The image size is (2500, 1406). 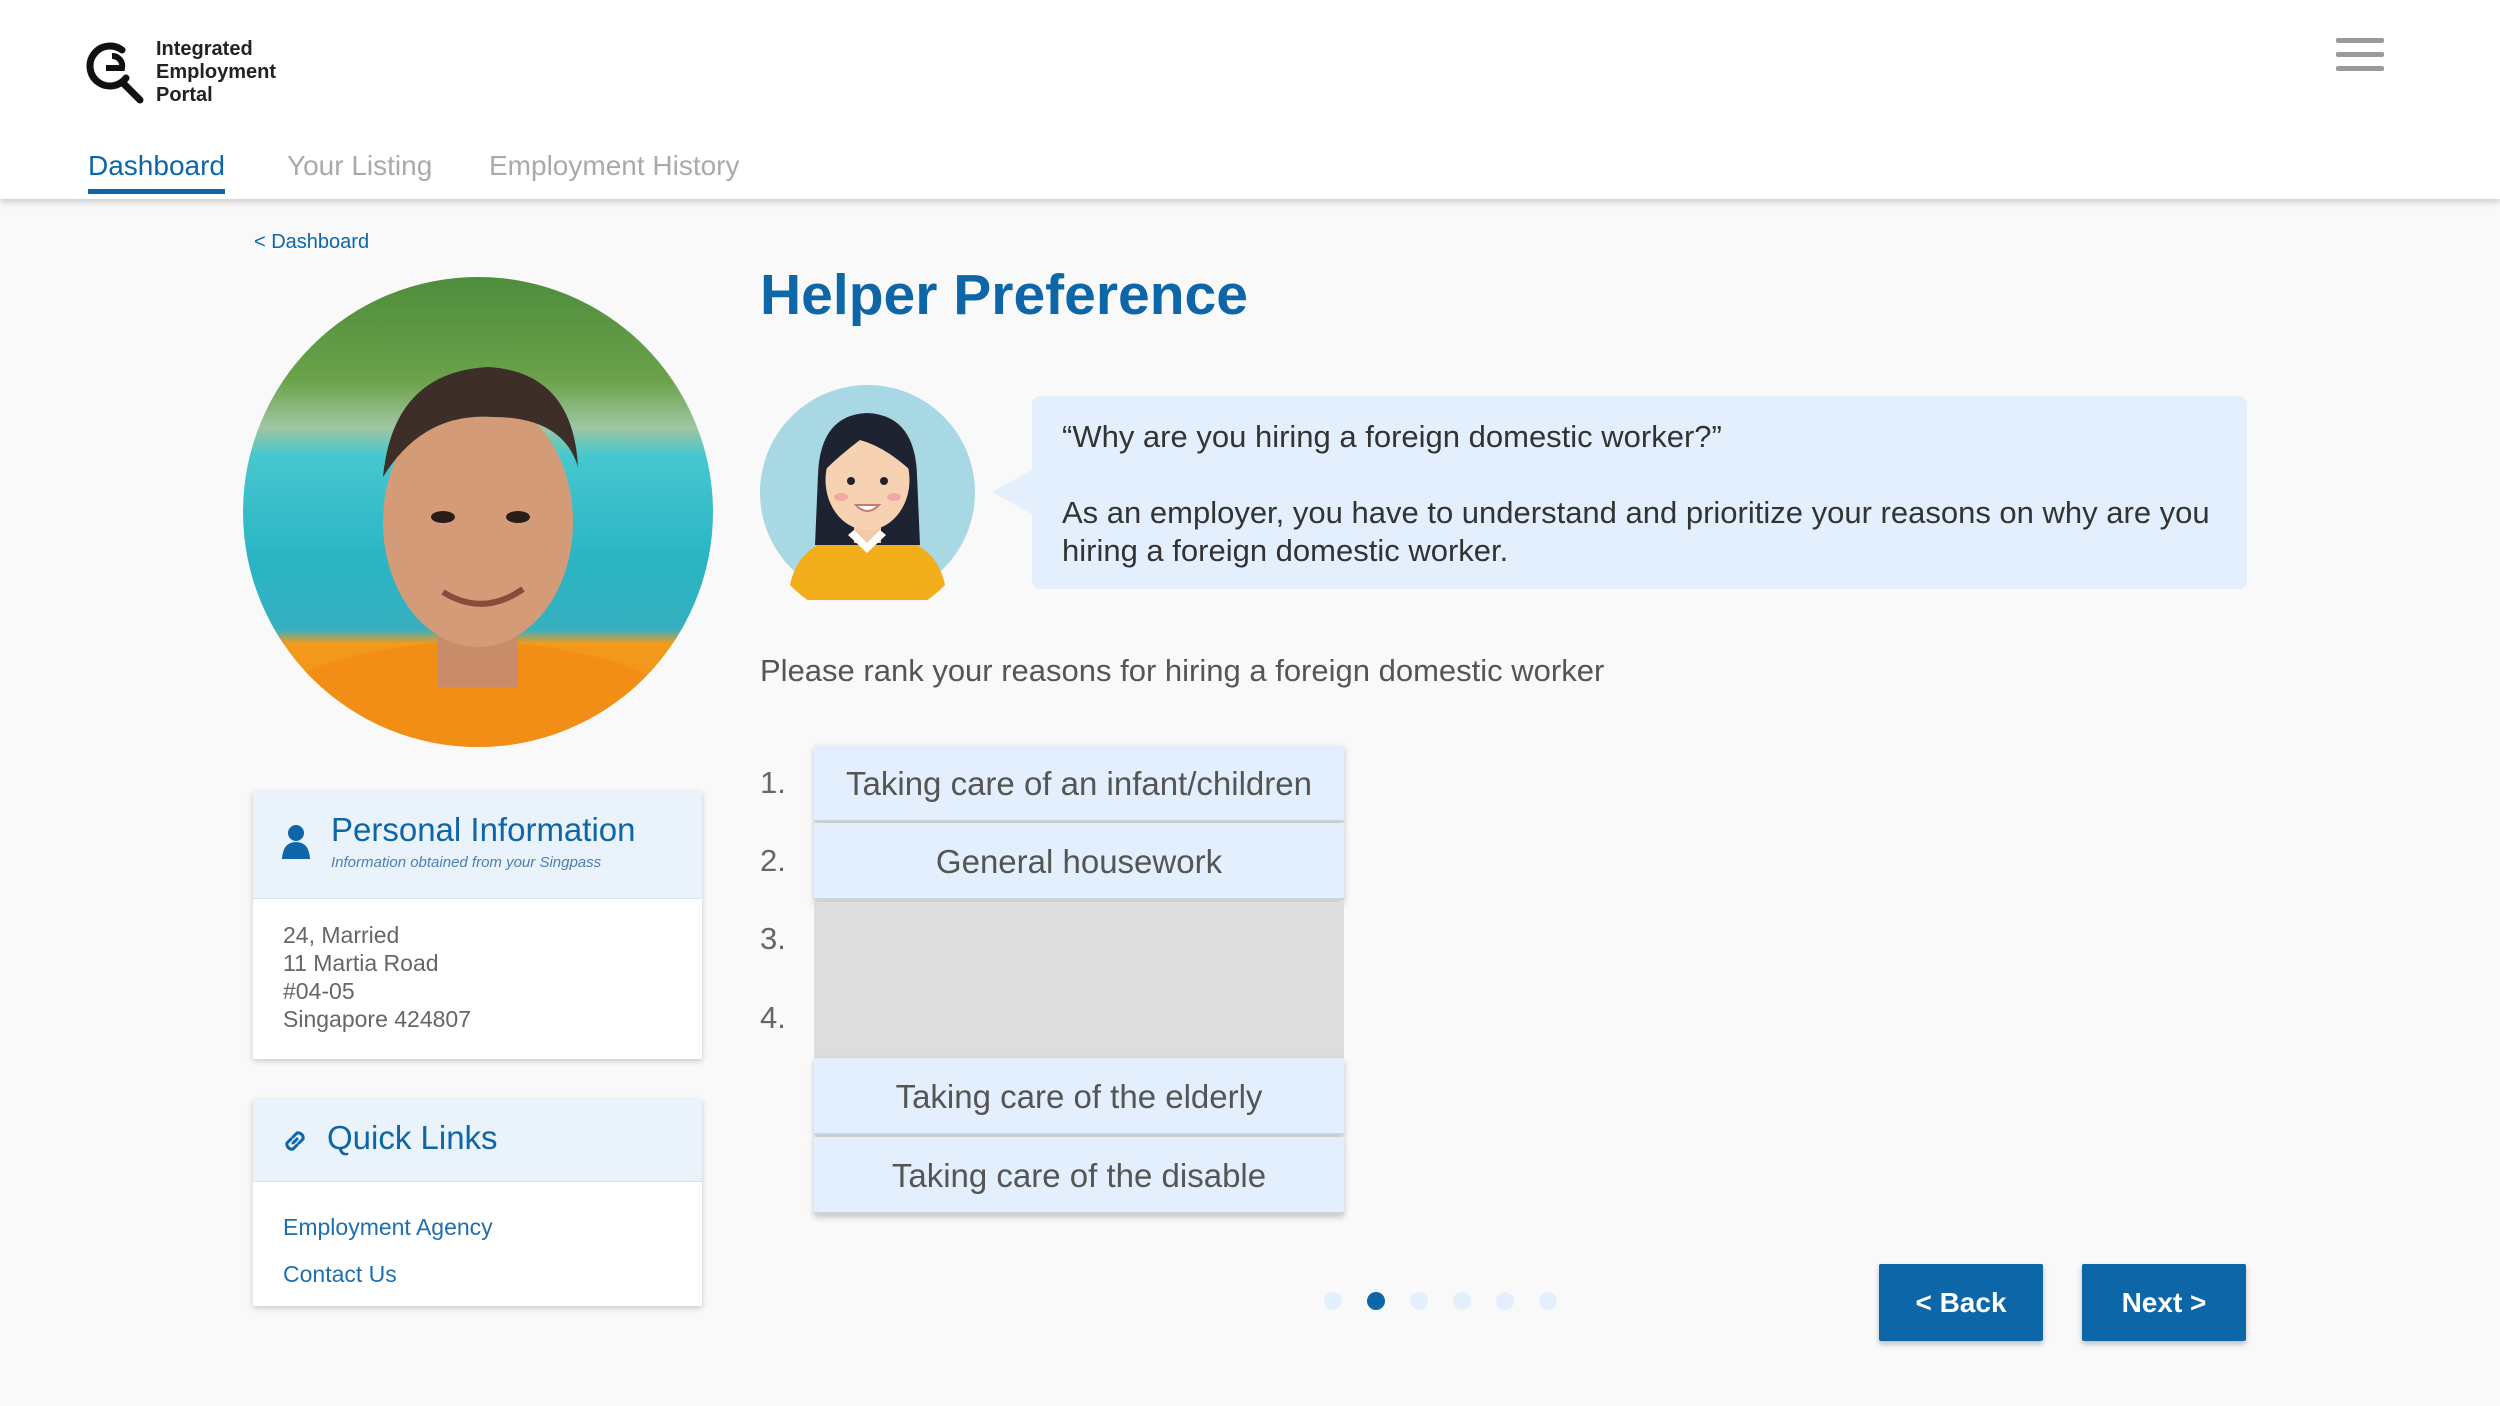 What do you see at coordinates (216, 72) in the screenshot?
I see `logo-line: Employment` at bounding box center [216, 72].